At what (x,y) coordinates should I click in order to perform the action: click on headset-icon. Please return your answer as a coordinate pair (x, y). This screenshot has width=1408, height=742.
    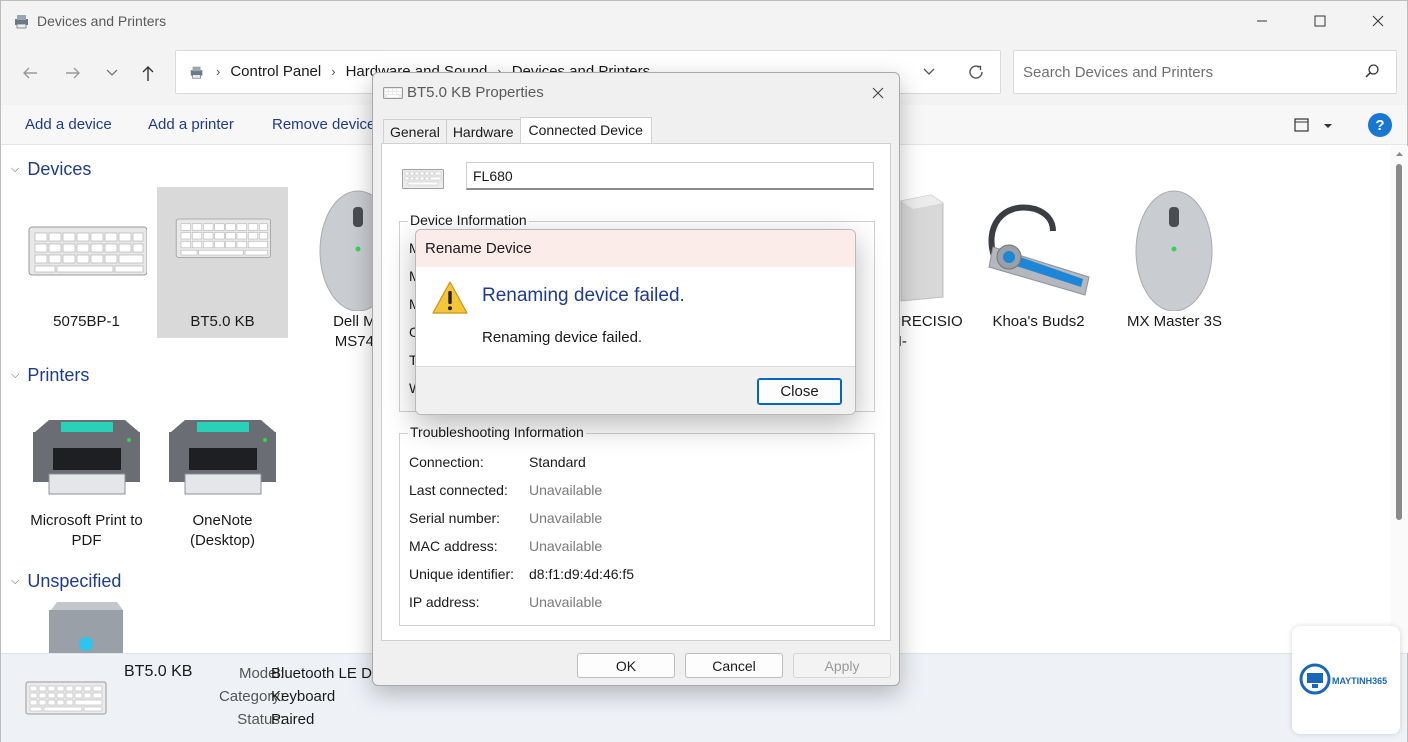
    Looking at the image, I should click on (1039, 250).